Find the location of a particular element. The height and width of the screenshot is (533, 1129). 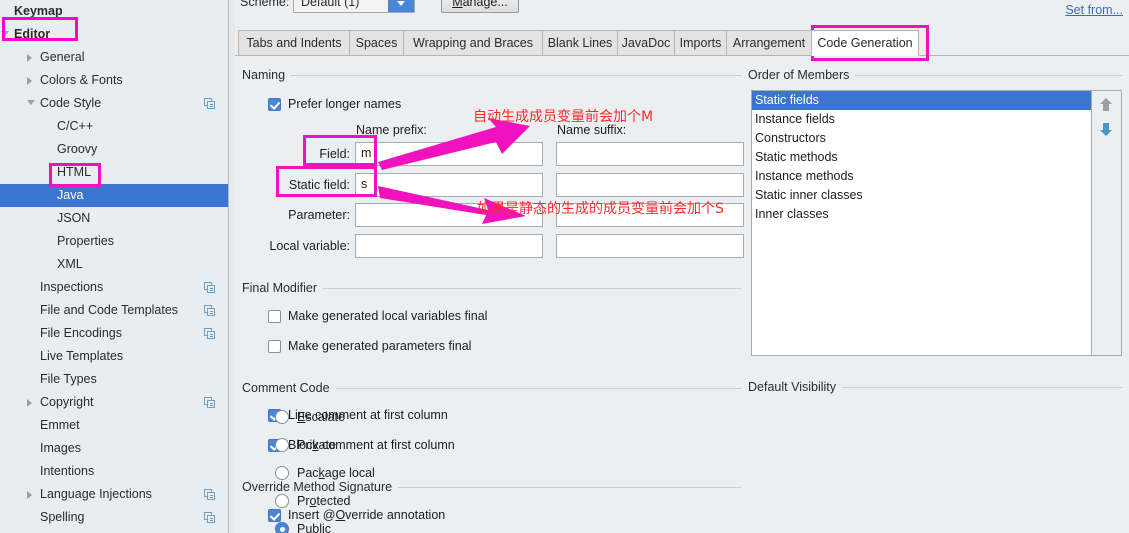

order-of-members-item: Inner classes is located at coordinates (921, 214).